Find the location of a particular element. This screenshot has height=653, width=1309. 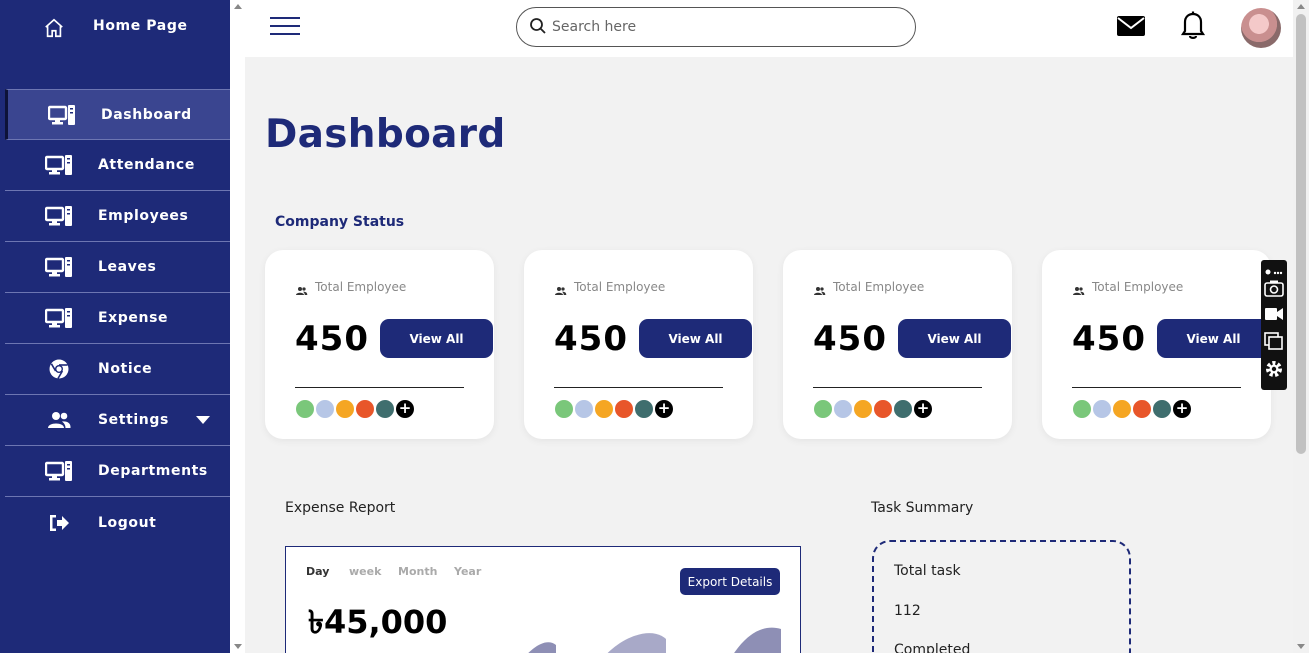

video-icon is located at coordinates (1274, 315).